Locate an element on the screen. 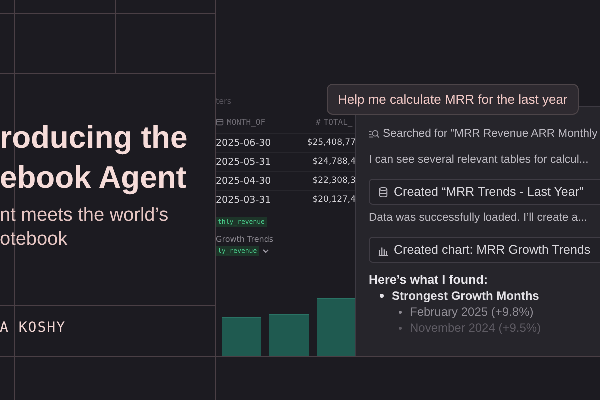 The image size is (600, 400). summary-heading: Here’s what I found: is located at coordinates (429, 280).